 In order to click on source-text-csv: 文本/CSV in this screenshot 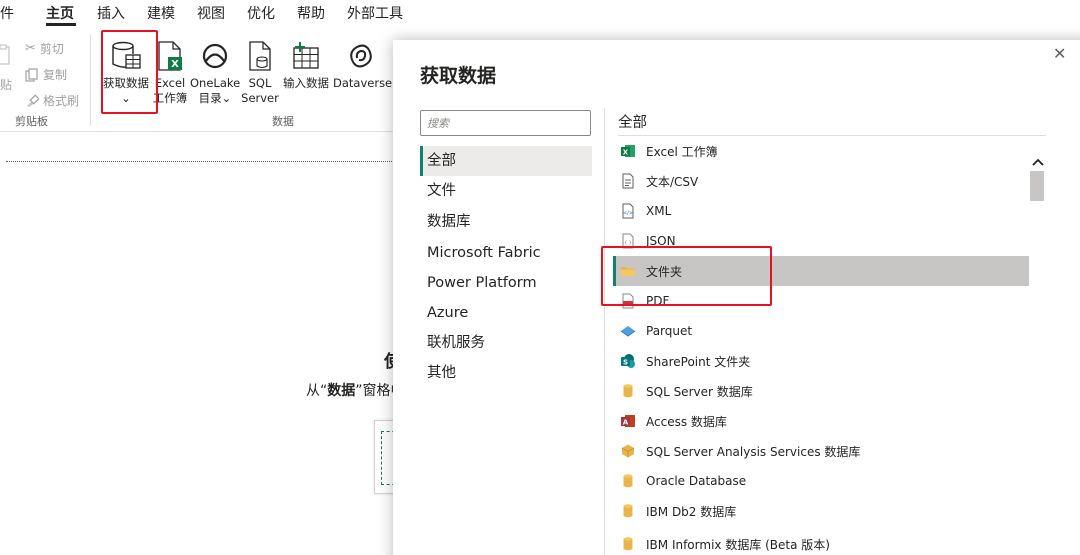, I will do `click(821, 181)`.